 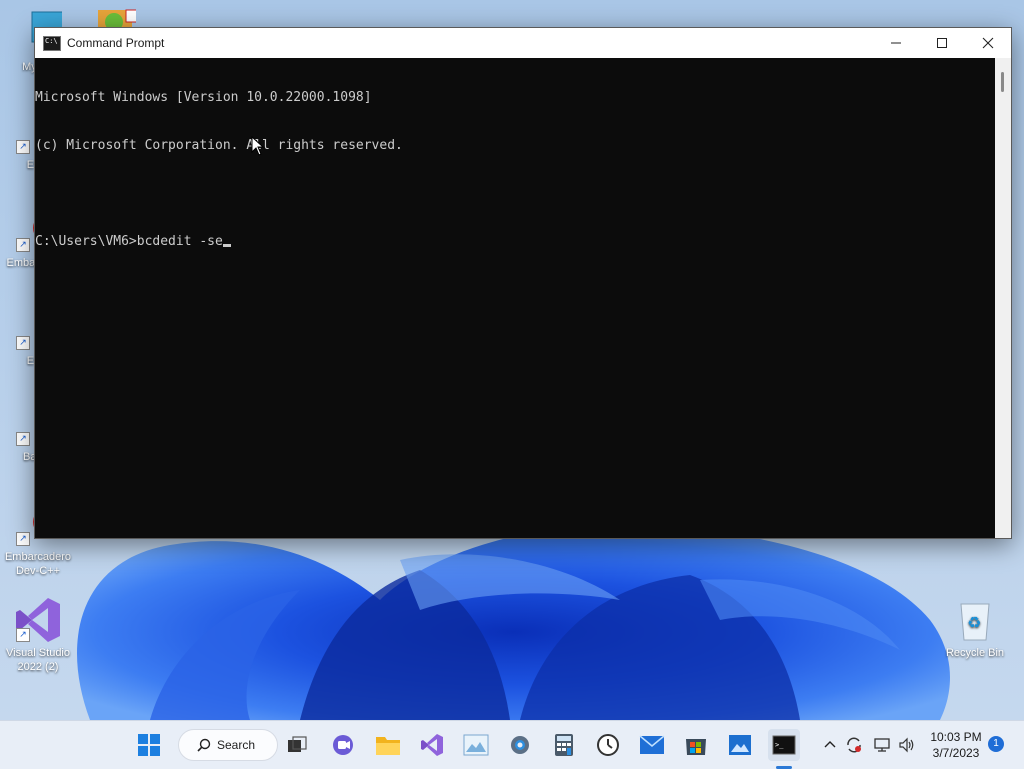 I want to click on minimize-button, so click(x=896, y=43).